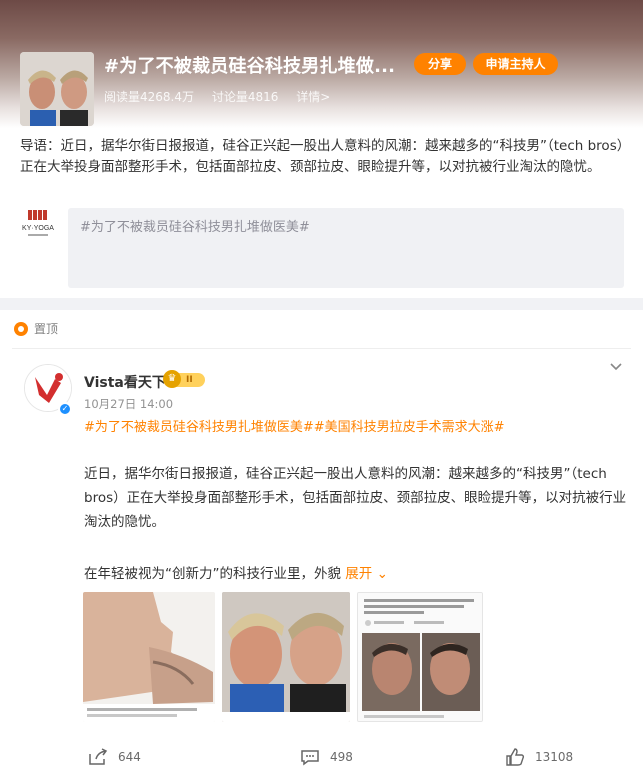  Describe the element at coordinates (294, 425) in the screenshot. I see `post-tags: #为了不被裁员硅谷科技男扎堆做医美##美国科技男拉皮手术需求大涨#` at that location.